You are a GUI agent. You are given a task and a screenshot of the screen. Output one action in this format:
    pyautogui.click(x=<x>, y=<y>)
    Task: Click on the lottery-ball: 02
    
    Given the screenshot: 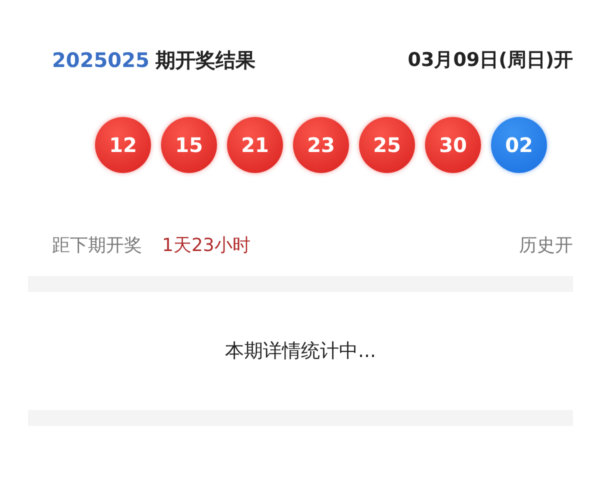 What is the action you would take?
    pyautogui.click(x=519, y=145)
    